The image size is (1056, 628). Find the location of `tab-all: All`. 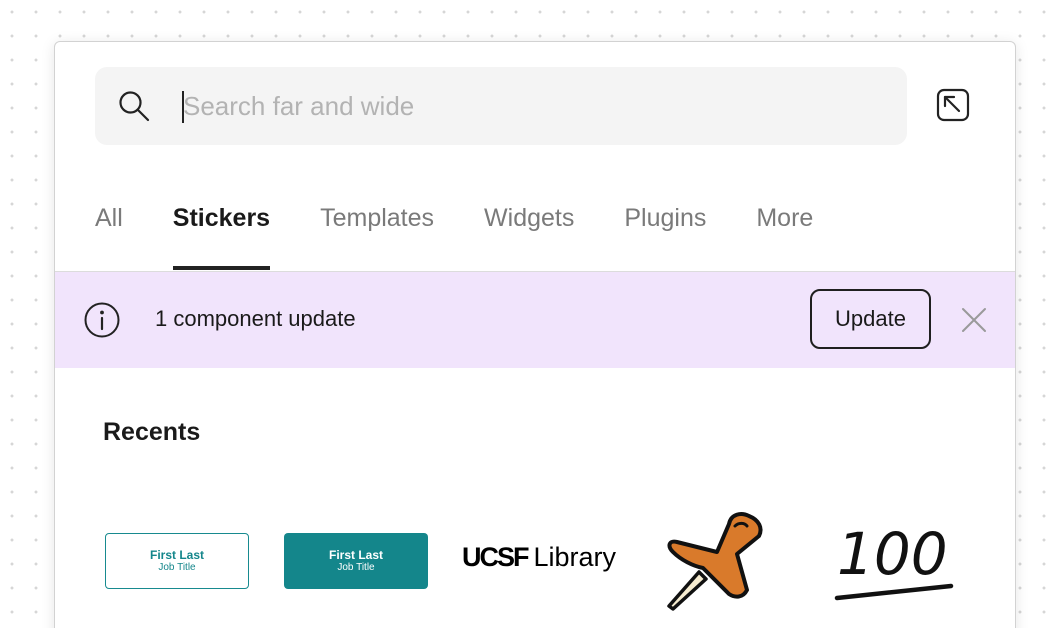

tab-all: All is located at coordinates (109, 232).